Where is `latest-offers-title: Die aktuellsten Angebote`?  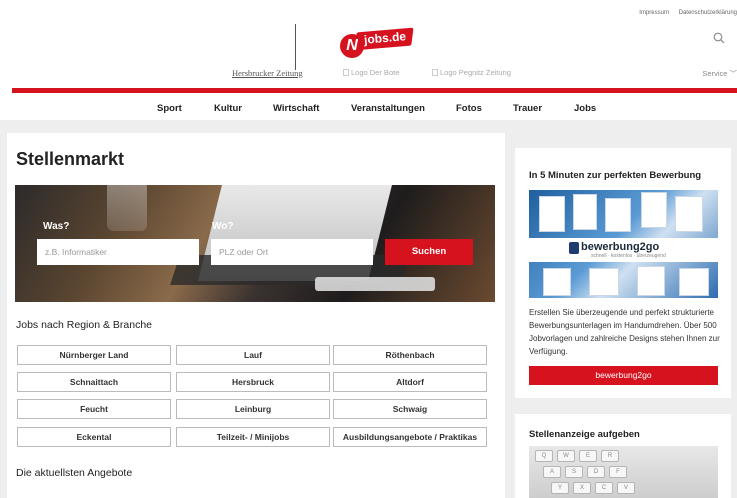
latest-offers-title: Die aktuellsten Angebote is located at coordinates (74, 473).